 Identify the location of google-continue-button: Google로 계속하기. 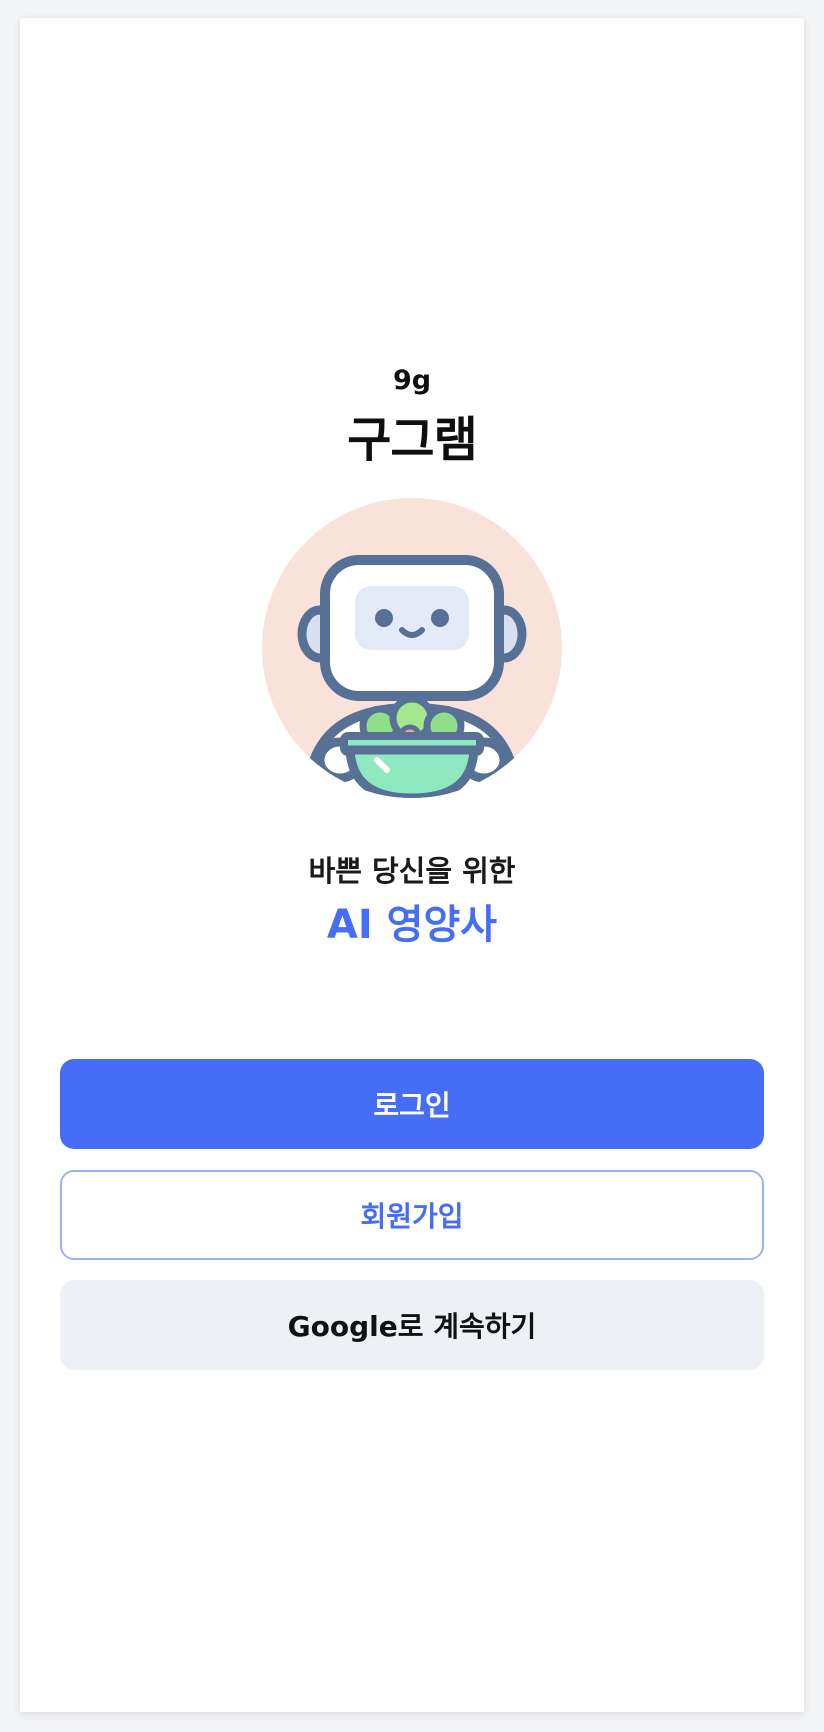
(412, 1325).